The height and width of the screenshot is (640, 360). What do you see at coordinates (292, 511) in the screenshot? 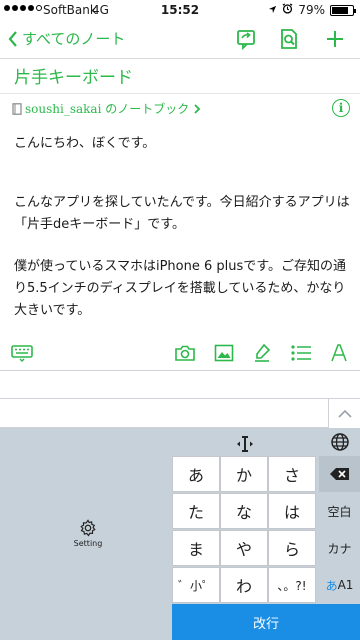
I see `key-ha: は` at bounding box center [292, 511].